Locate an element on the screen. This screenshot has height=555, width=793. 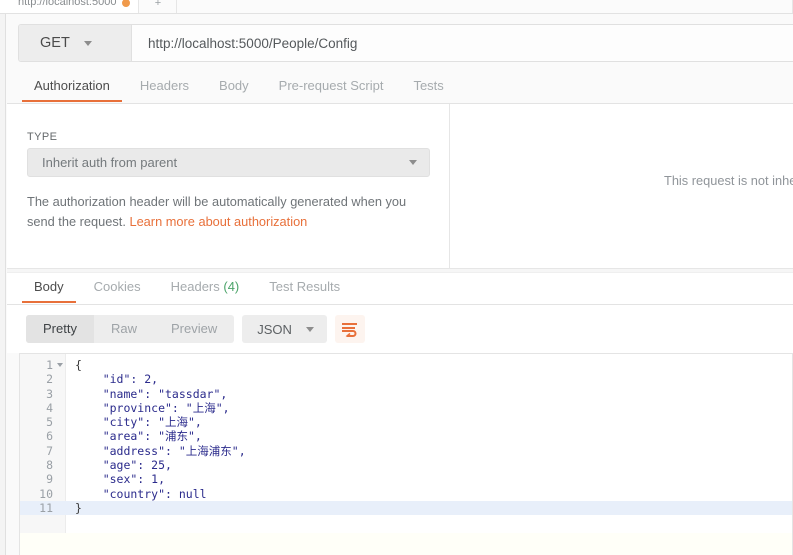
view-mode-preview: Preview is located at coordinates (194, 329).